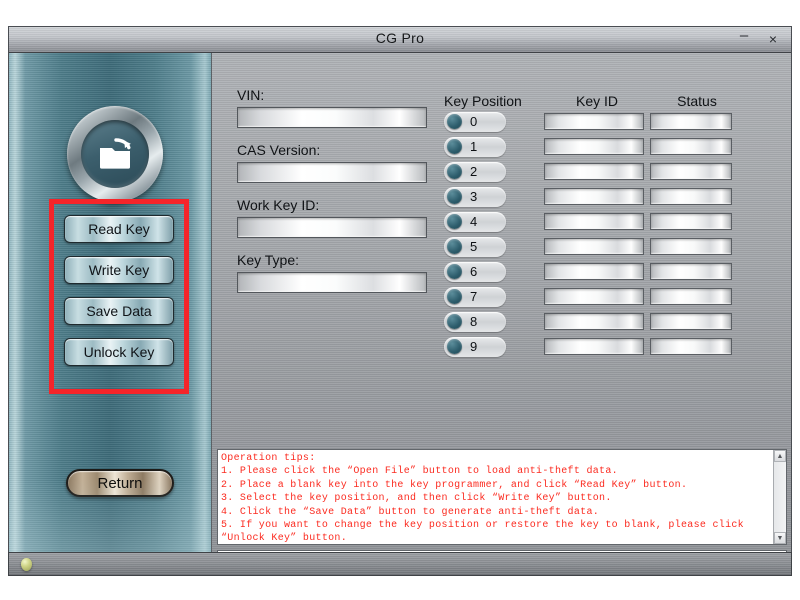 Image resolution: width=800 pixels, height=600 pixels. I want to click on unlock-key-button: Unlock Key, so click(119, 352).